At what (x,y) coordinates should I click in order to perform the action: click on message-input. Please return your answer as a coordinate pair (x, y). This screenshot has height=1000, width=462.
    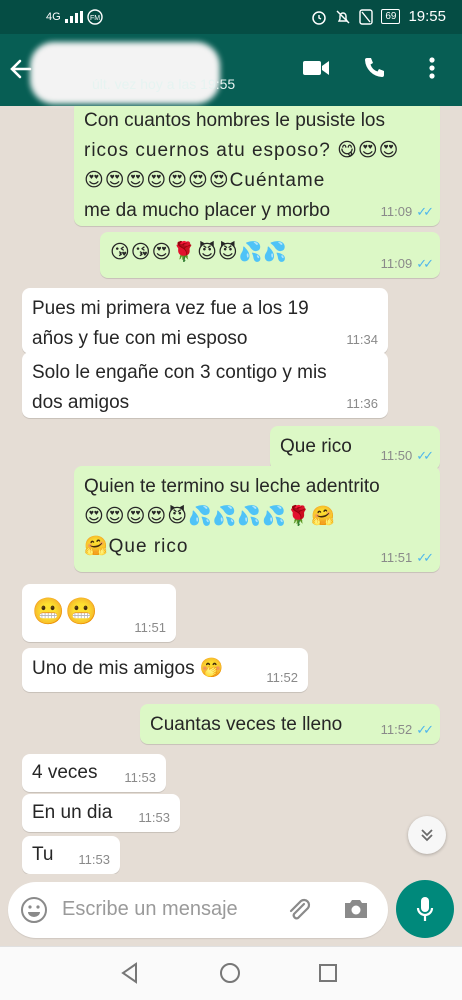
    Looking at the image, I should click on (167, 909).